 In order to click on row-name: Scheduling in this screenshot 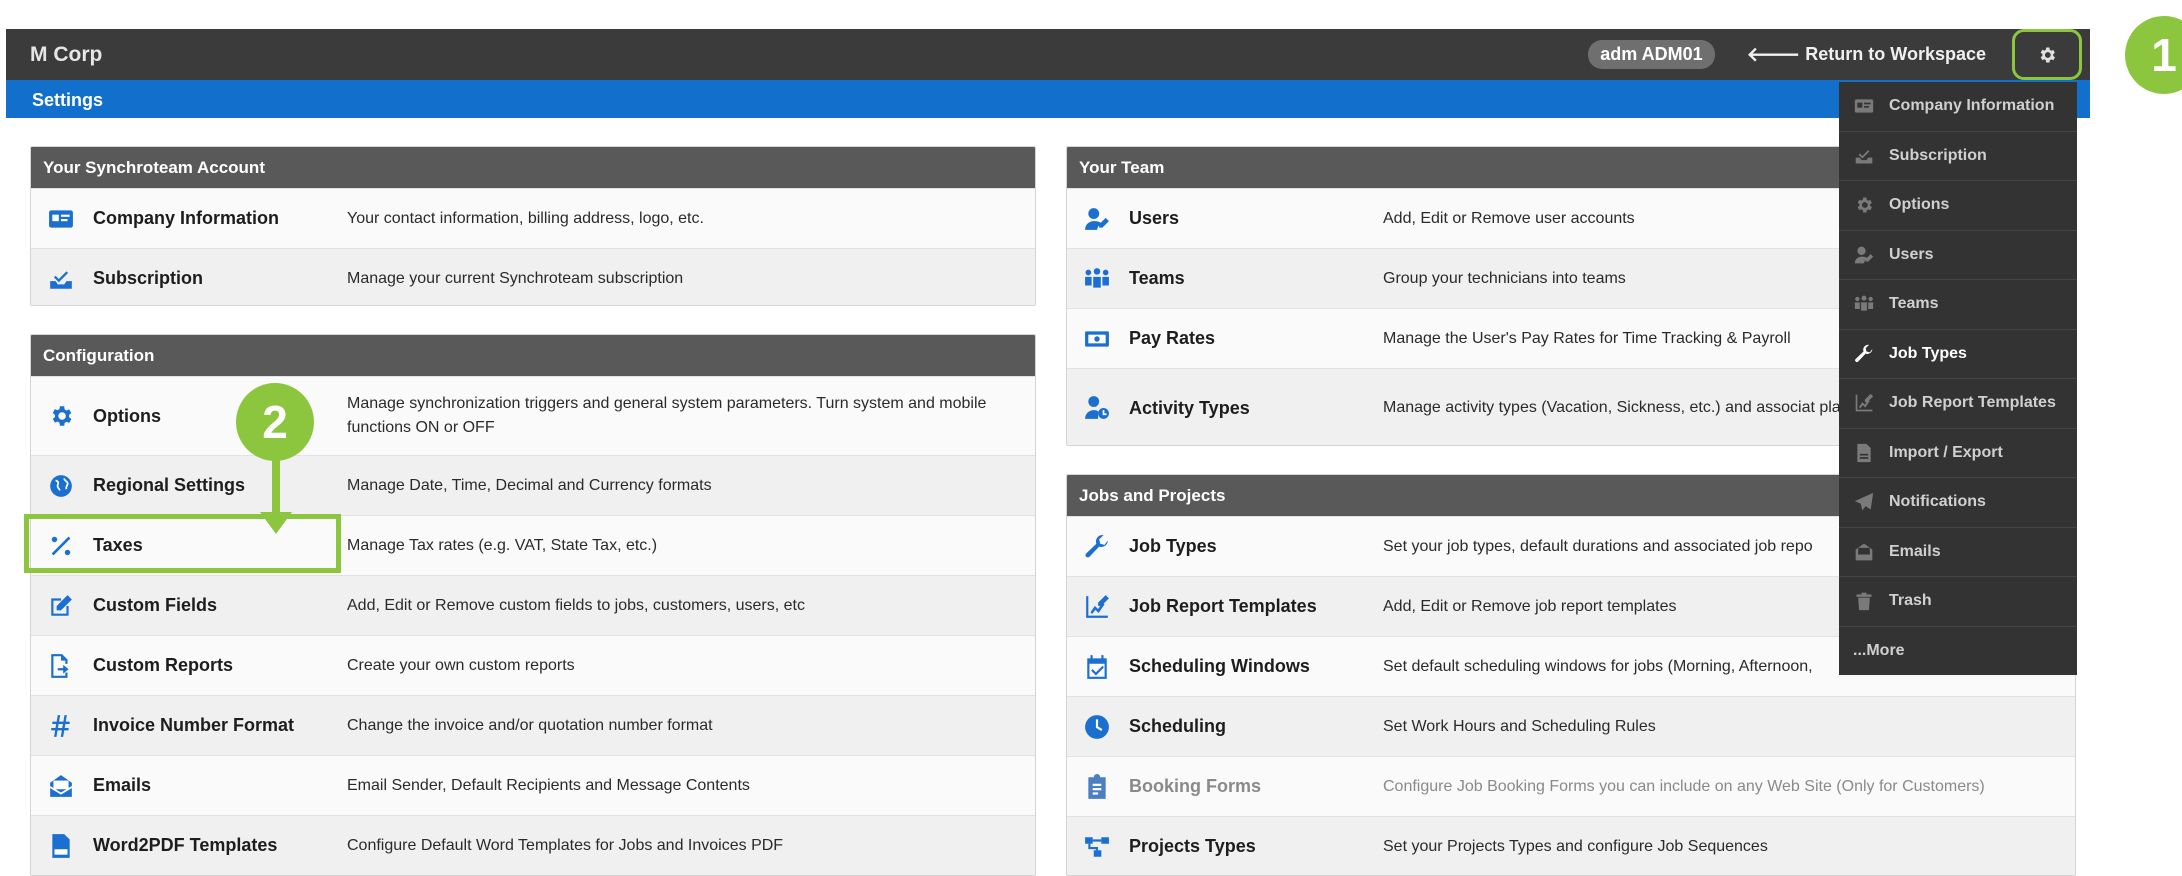, I will do `click(1178, 726)`.